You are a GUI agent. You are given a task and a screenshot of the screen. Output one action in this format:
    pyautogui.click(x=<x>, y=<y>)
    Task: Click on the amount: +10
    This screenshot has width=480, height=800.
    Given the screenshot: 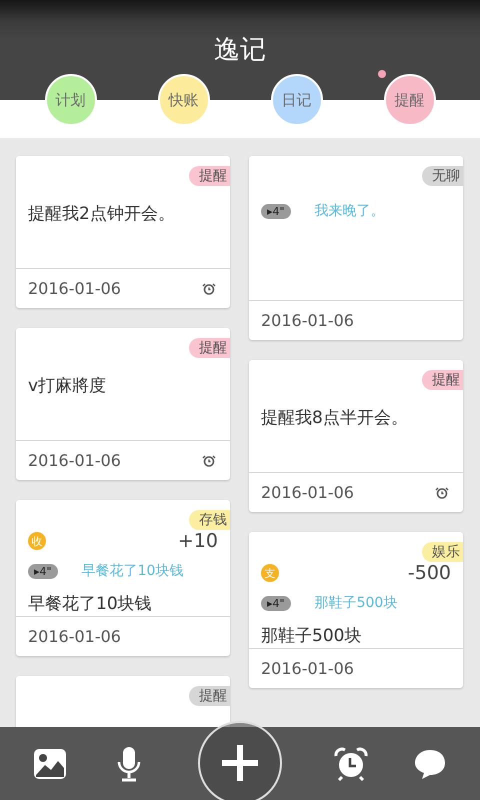 What is the action you would take?
    pyautogui.click(x=198, y=541)
    